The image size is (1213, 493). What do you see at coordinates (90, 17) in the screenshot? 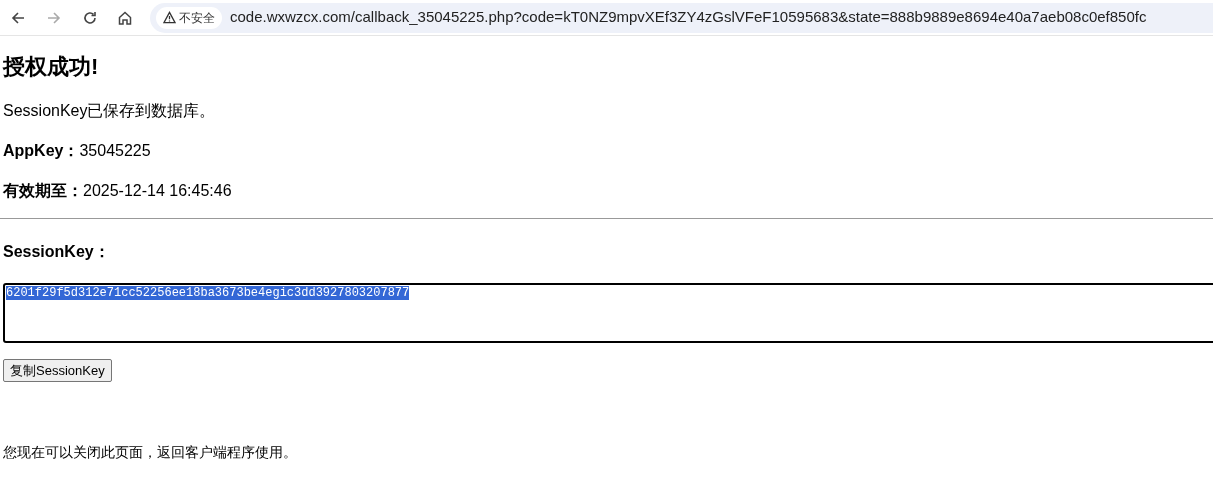
I see `reload-icon` at bounding box center [90, 17].